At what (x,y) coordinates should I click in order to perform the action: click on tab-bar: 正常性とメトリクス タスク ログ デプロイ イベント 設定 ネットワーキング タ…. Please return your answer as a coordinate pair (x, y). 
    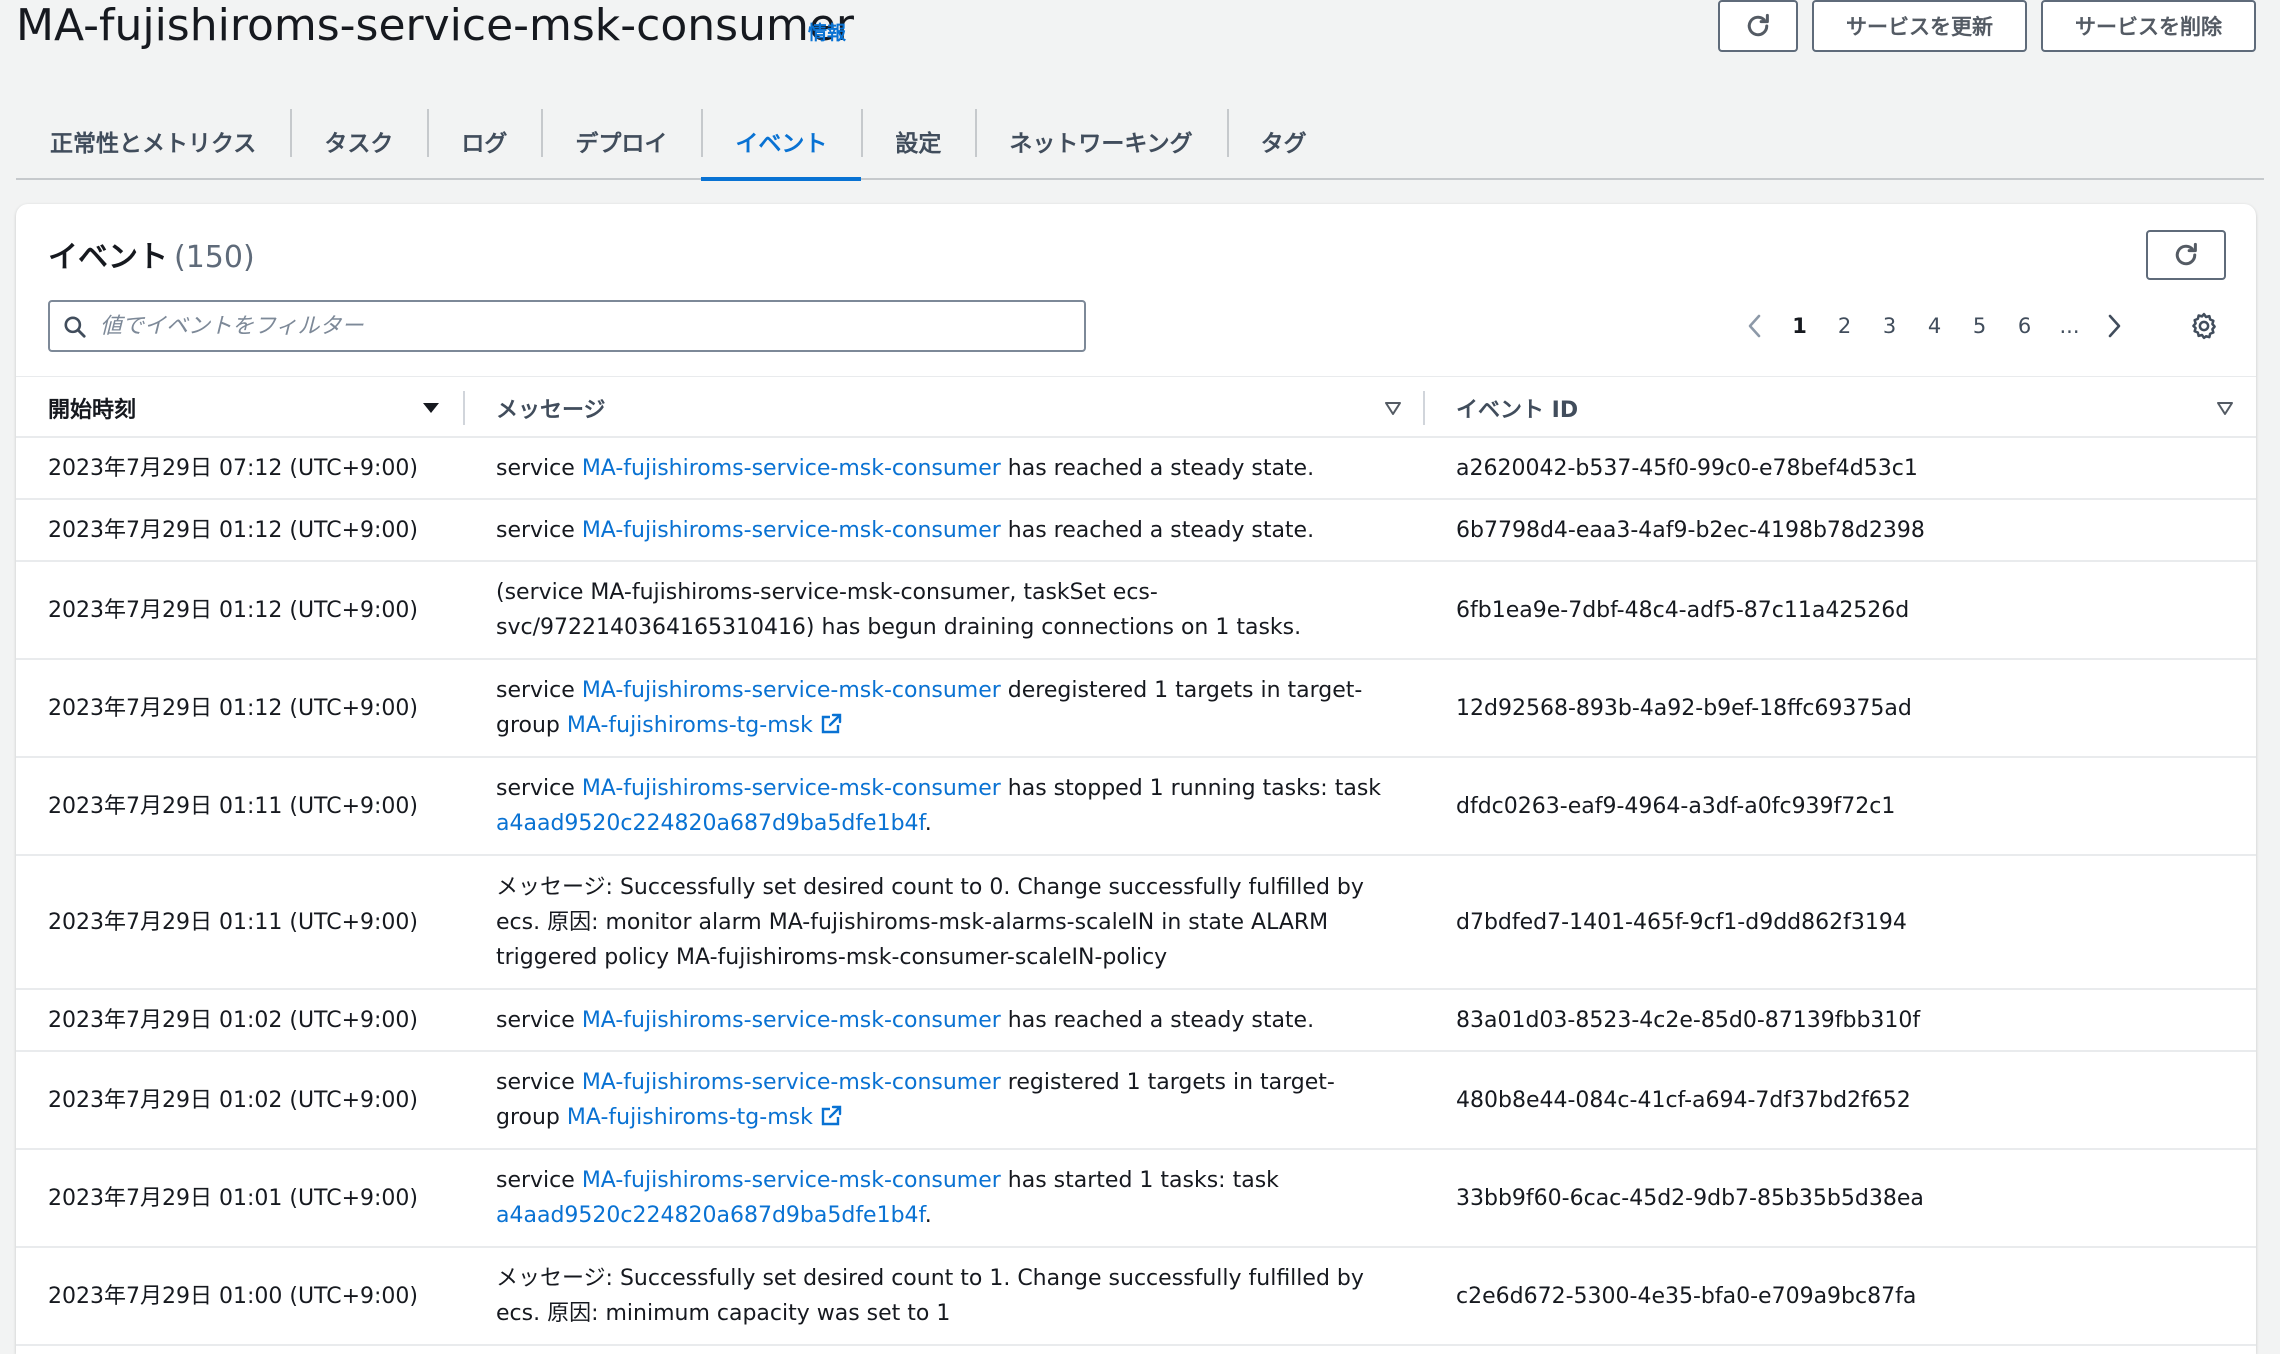
    Looking at the image, I should click on (1140, 142).